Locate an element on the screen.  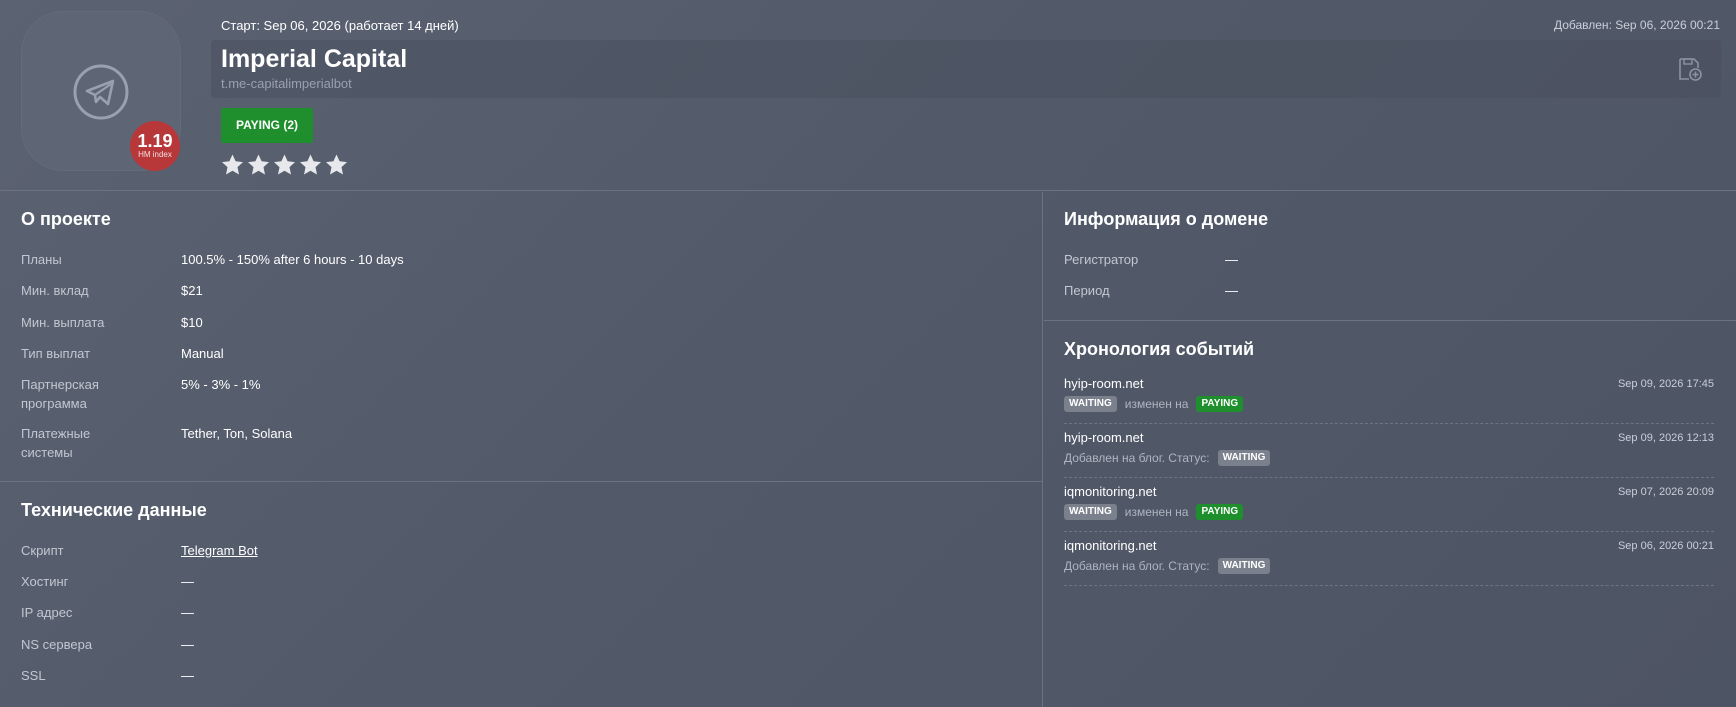
section-title-domain: Информация о домене is located at coordinates (1166, 219).